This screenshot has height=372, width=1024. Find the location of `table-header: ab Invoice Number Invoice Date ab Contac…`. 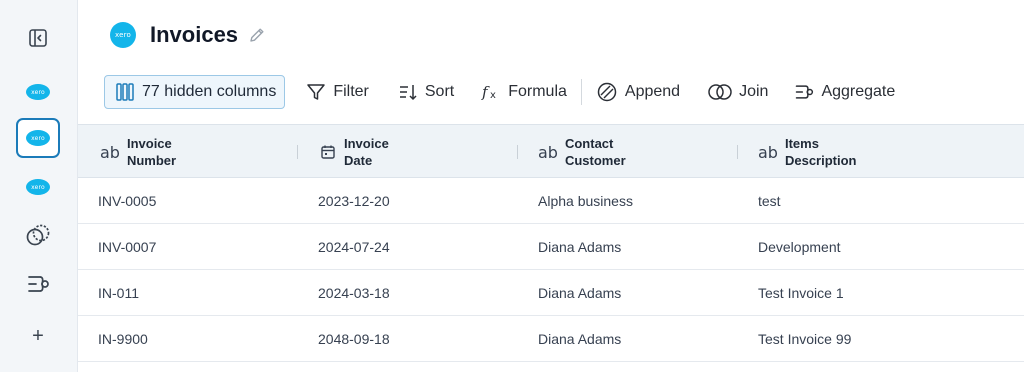

table-header: ab Invoice Number Invoice Date ab Contac… is located at coordinates (551, 151).